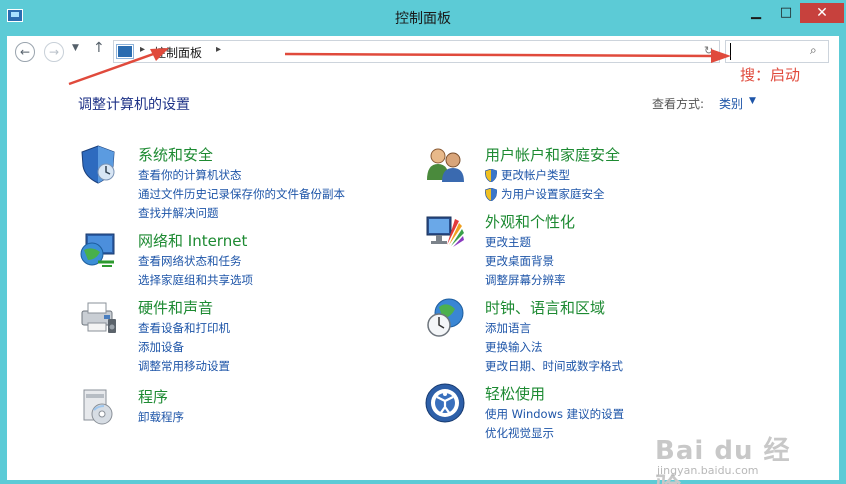  I want to click on address-bar: ▸ 控制面板 ▸ ↻, so click(416, 51).